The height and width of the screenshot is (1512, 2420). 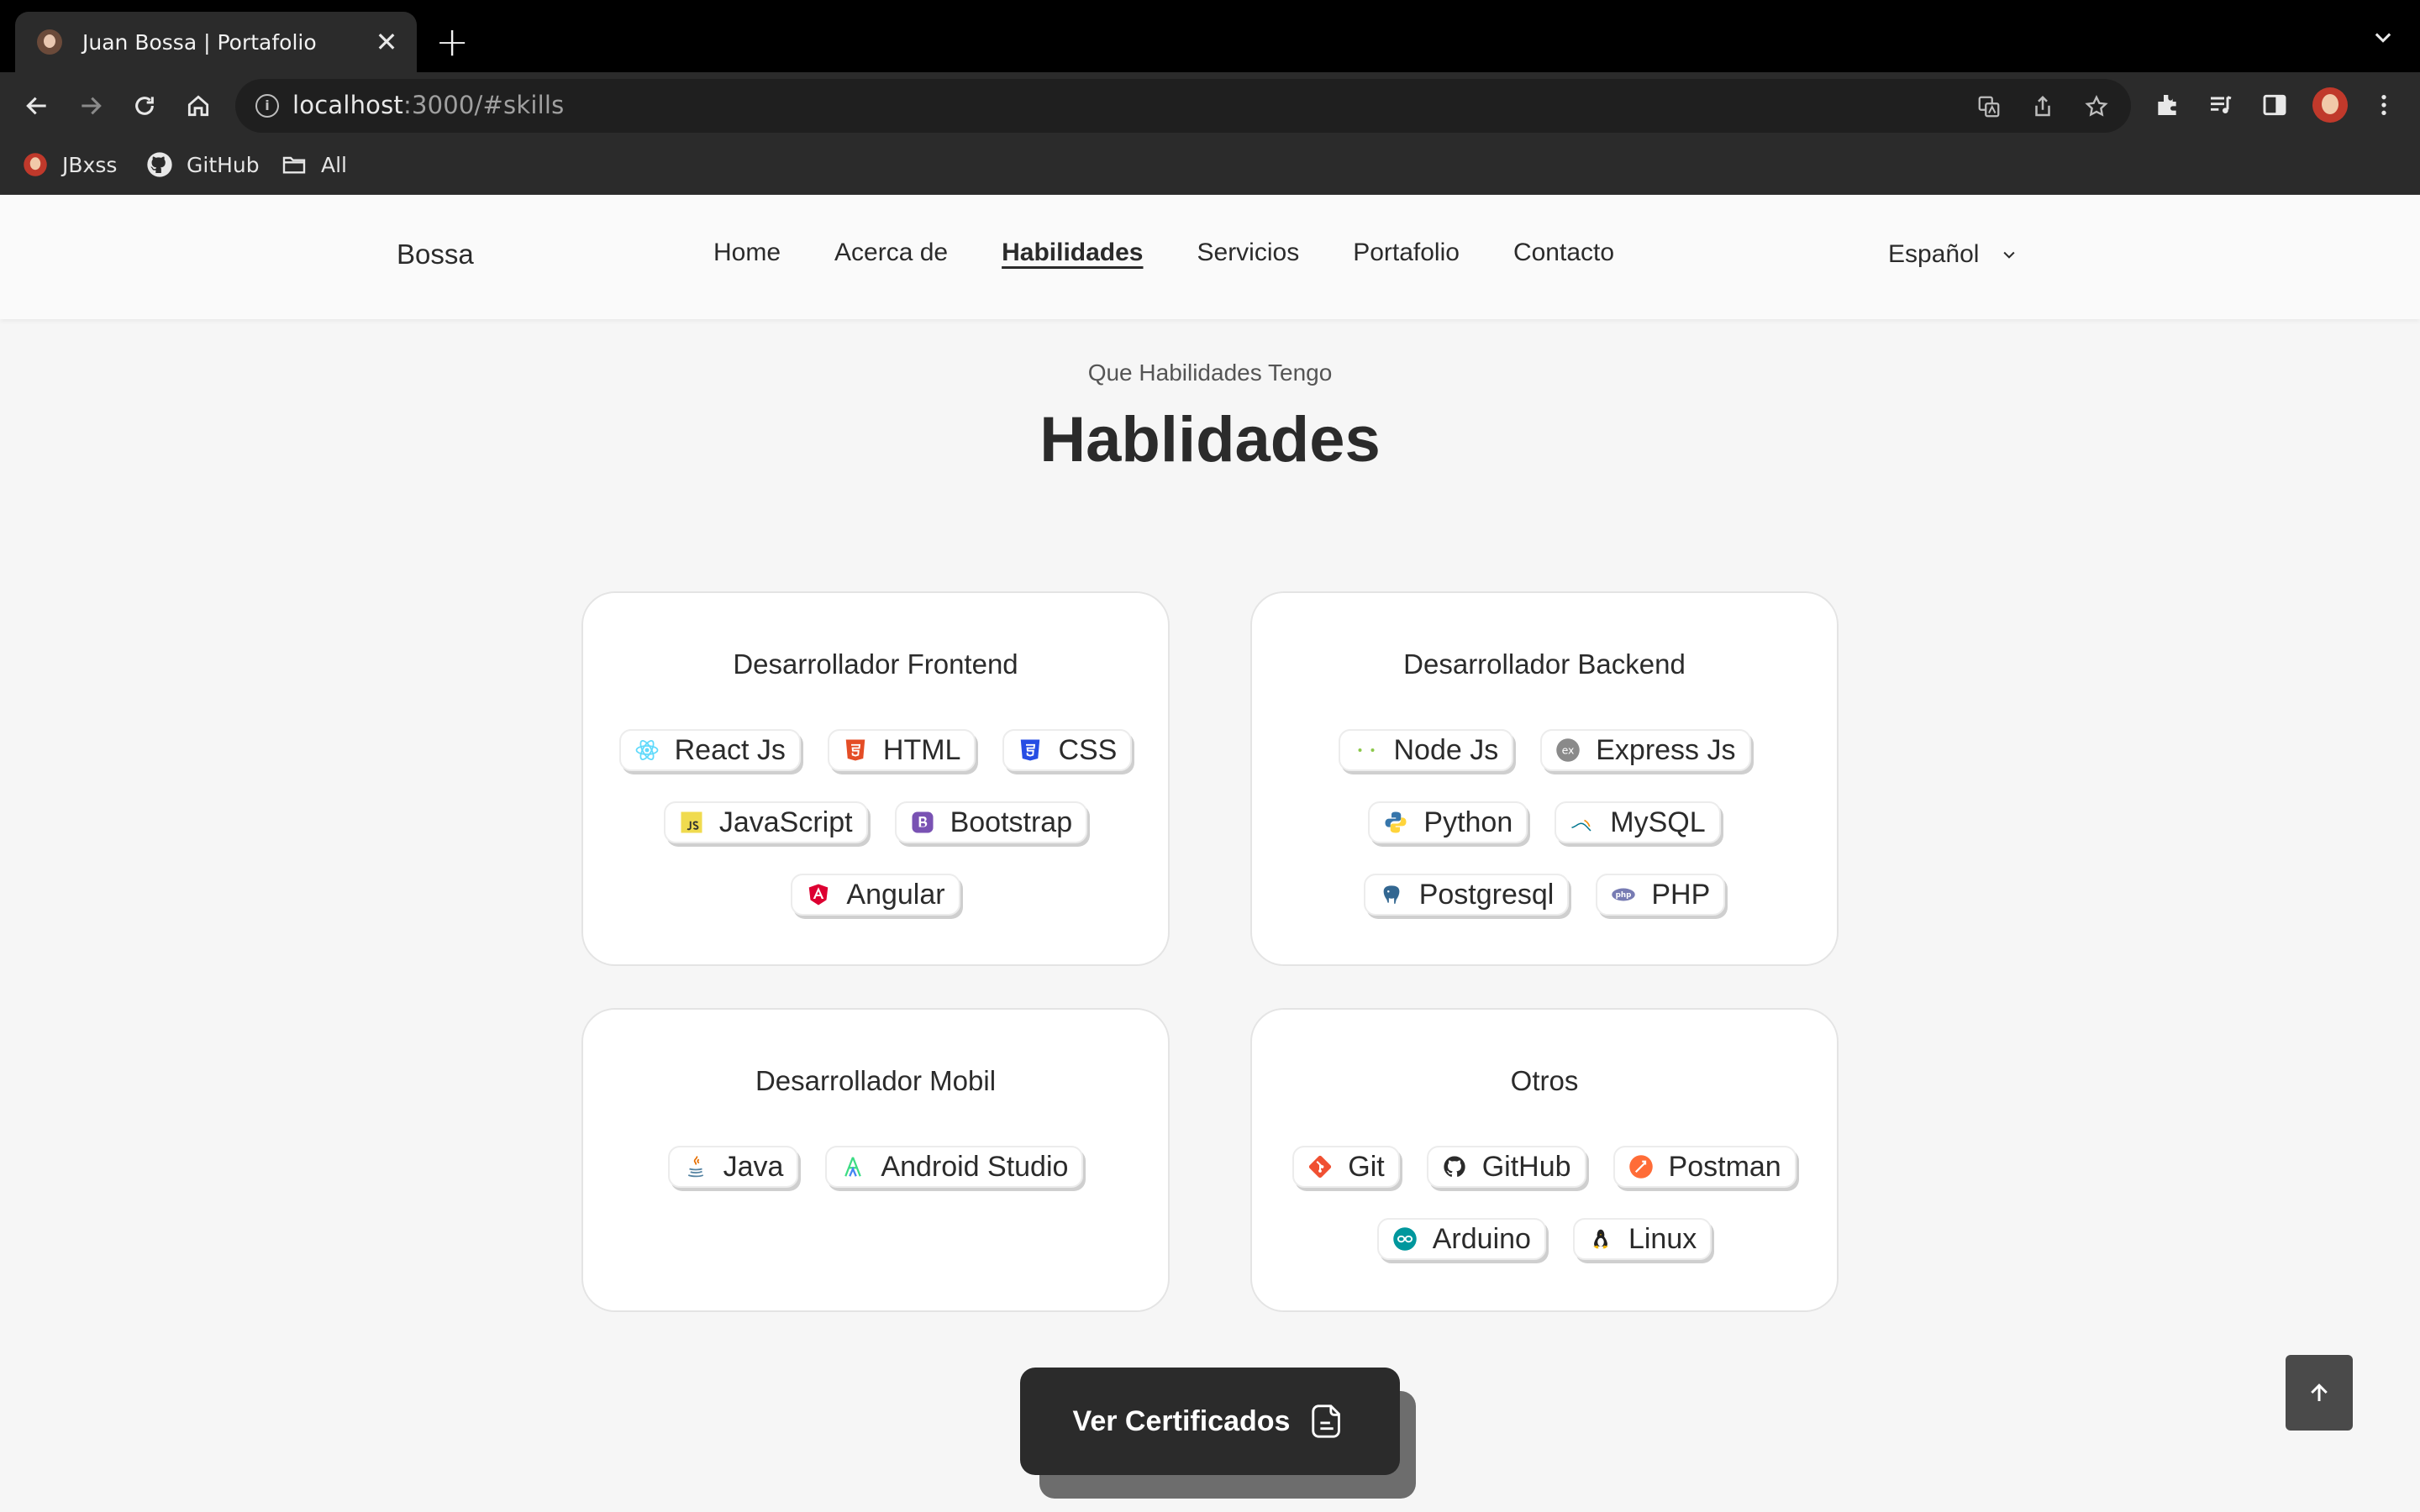 I want to click on bookmark-all-folder: All, so click(x=314, y=164).